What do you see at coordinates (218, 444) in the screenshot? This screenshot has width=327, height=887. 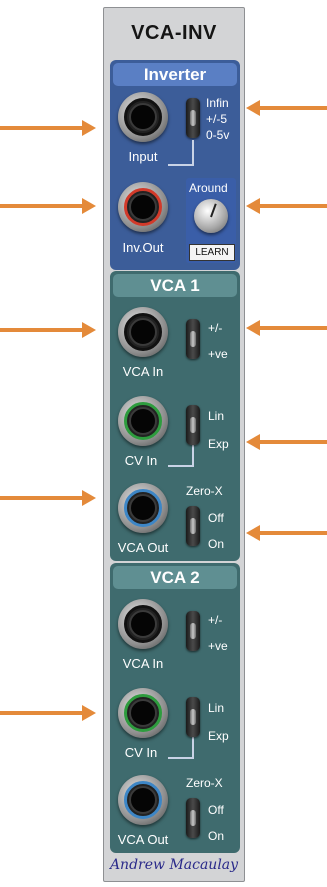 I see `vca1-response-bottom: Exp` at bounding box center [218, 444].